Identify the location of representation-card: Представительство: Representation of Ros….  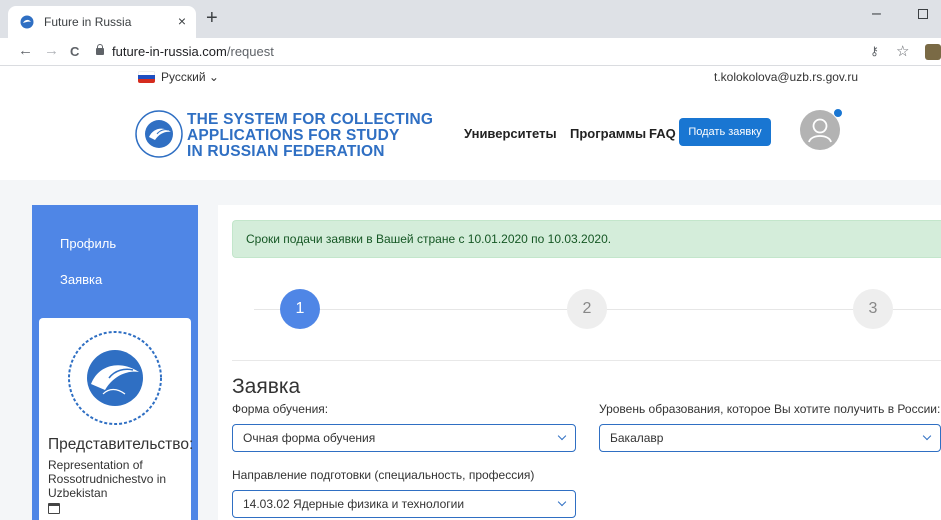
(116, 419).